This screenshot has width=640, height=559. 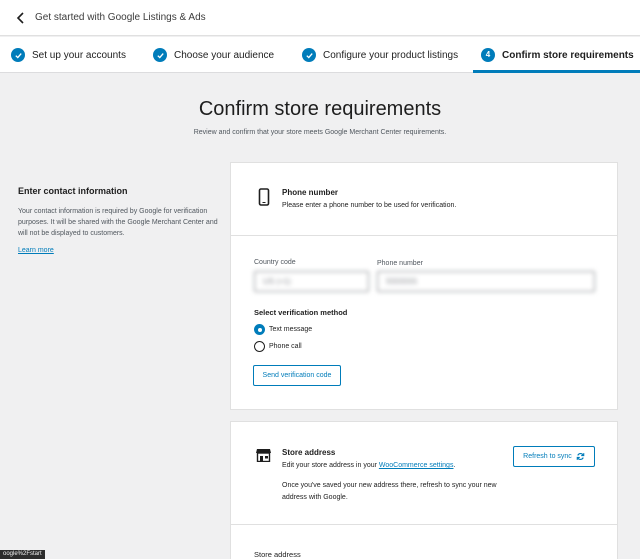 What do you see at coordinates (400, 263) in the screenshot?
I see `phone-number-label: Phone number` at bounding box center [400, 263].